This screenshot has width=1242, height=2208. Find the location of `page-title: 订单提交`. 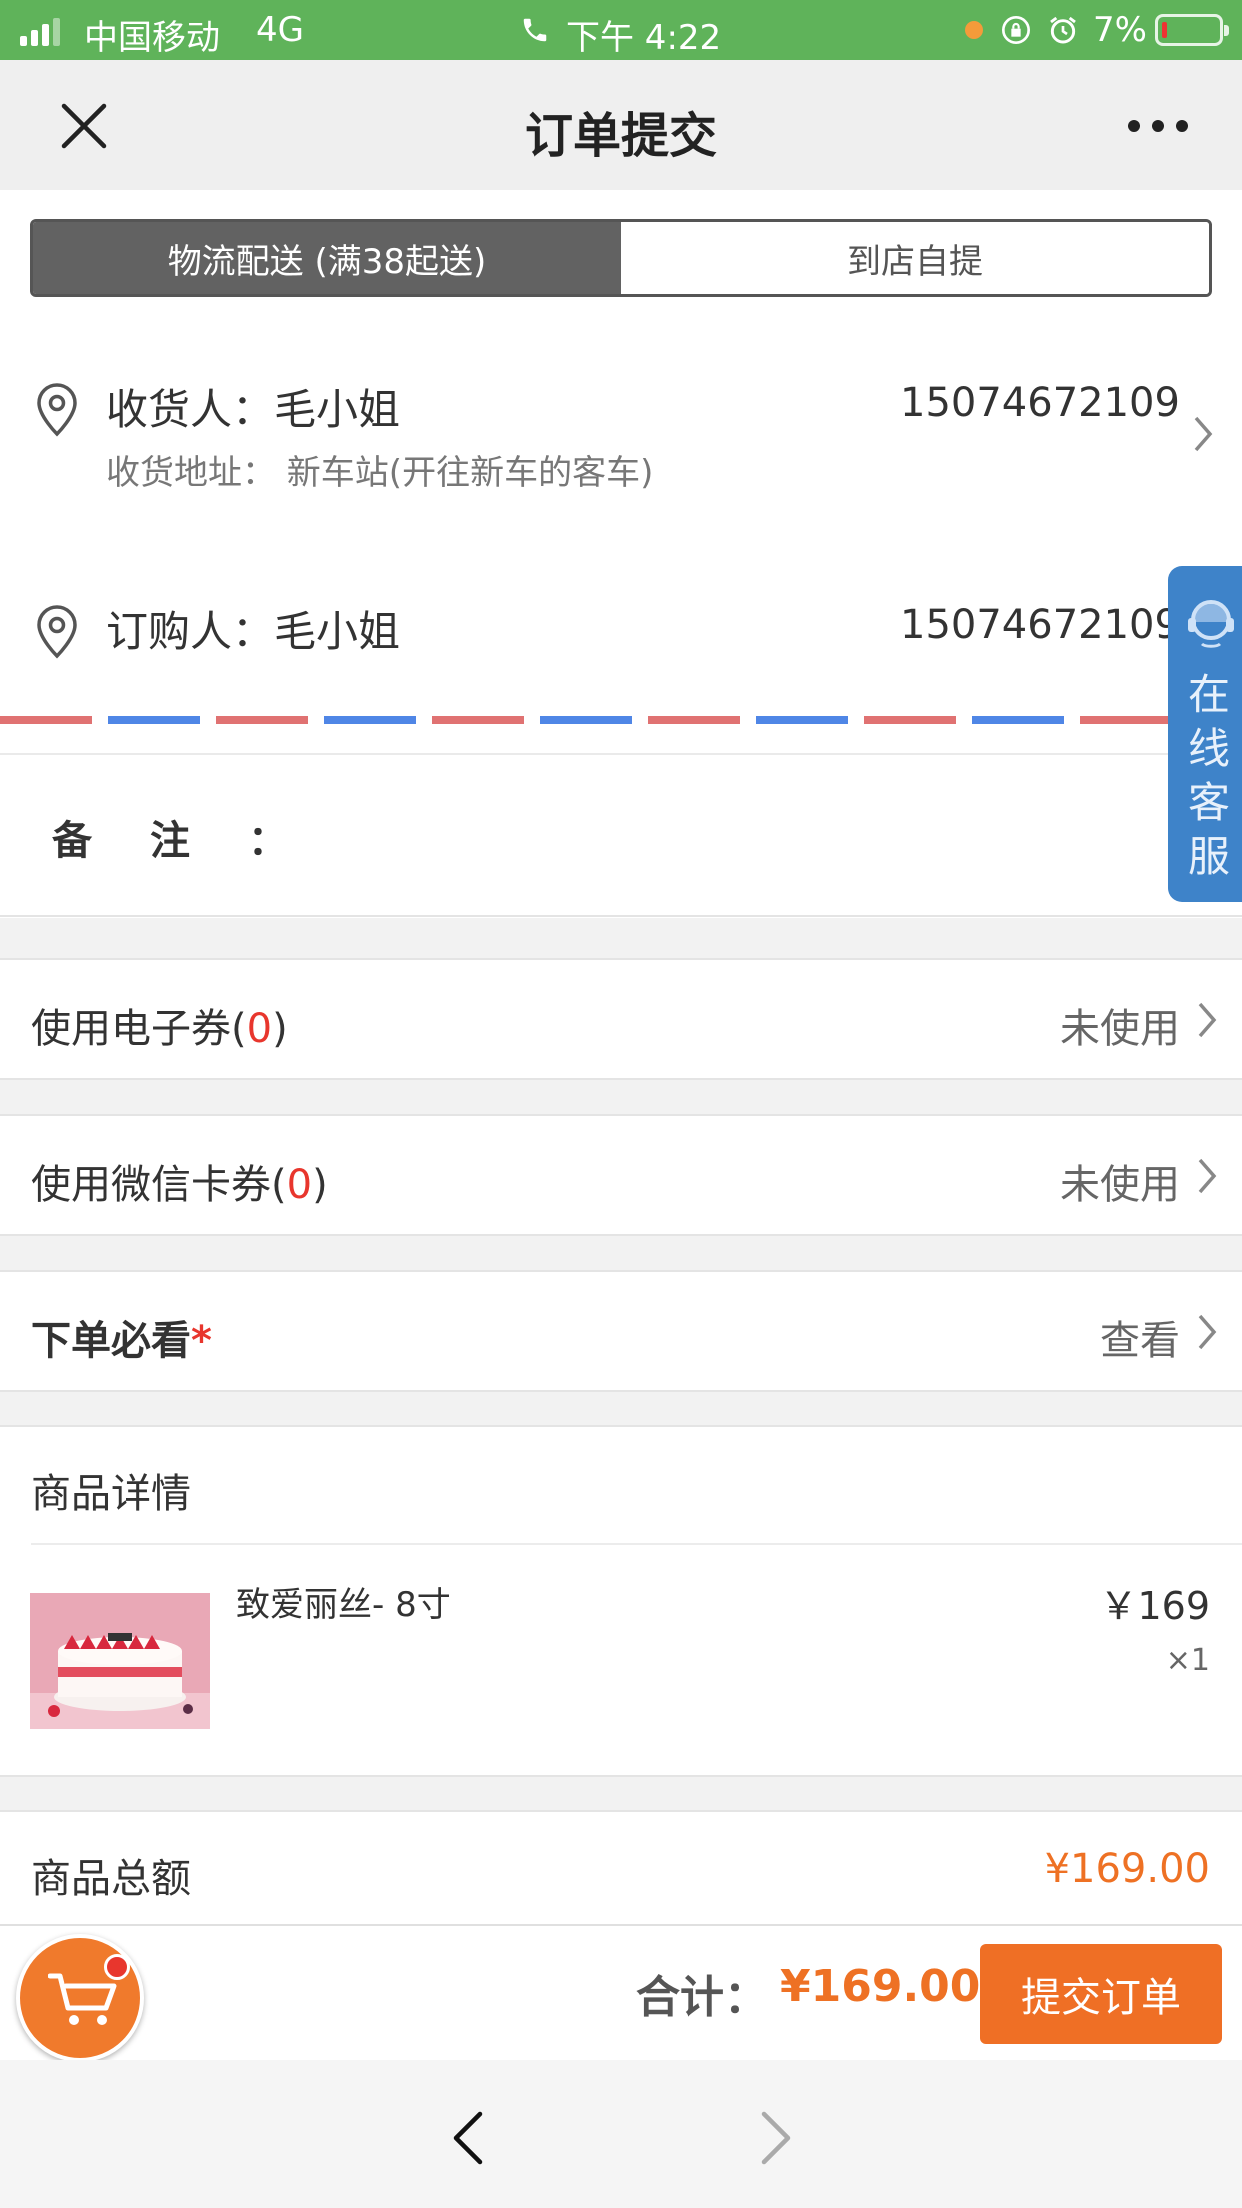

page-title: 订单提交 is located at coordinates (620, 136).